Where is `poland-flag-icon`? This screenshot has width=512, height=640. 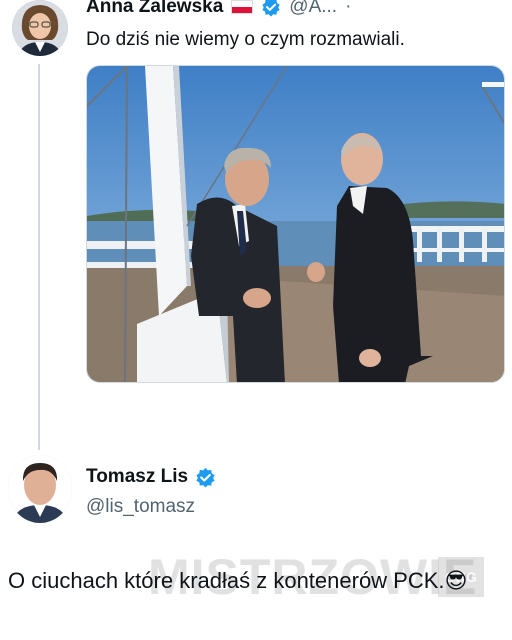
poland-flag-icon is located at coordinates (242, 7).